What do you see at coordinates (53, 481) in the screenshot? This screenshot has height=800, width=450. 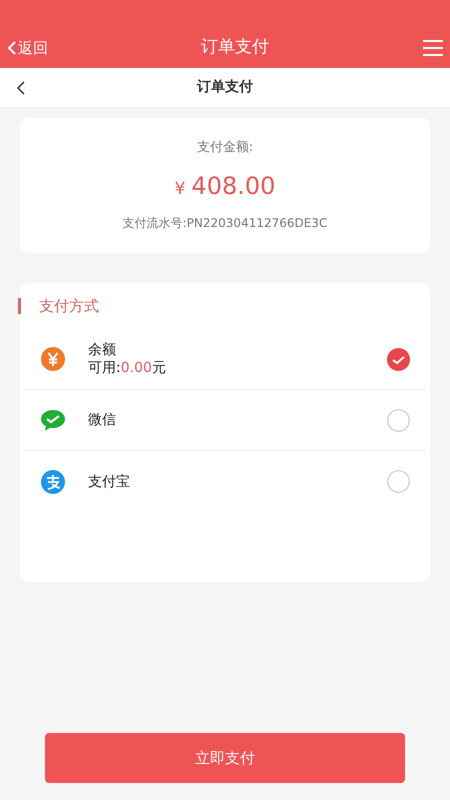 I see `payment-logo-icon` at bounding box center [53, 481].